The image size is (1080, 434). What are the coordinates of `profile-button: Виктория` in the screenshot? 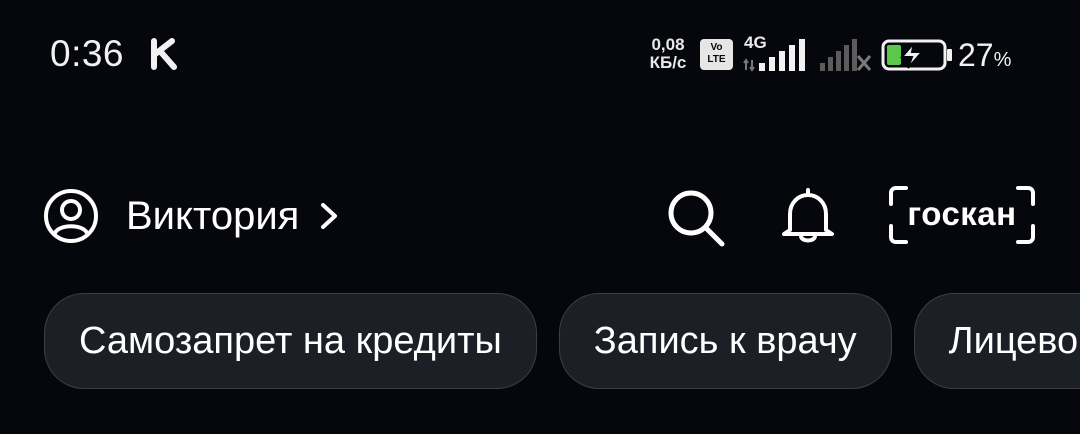 It's located at (191, 216).